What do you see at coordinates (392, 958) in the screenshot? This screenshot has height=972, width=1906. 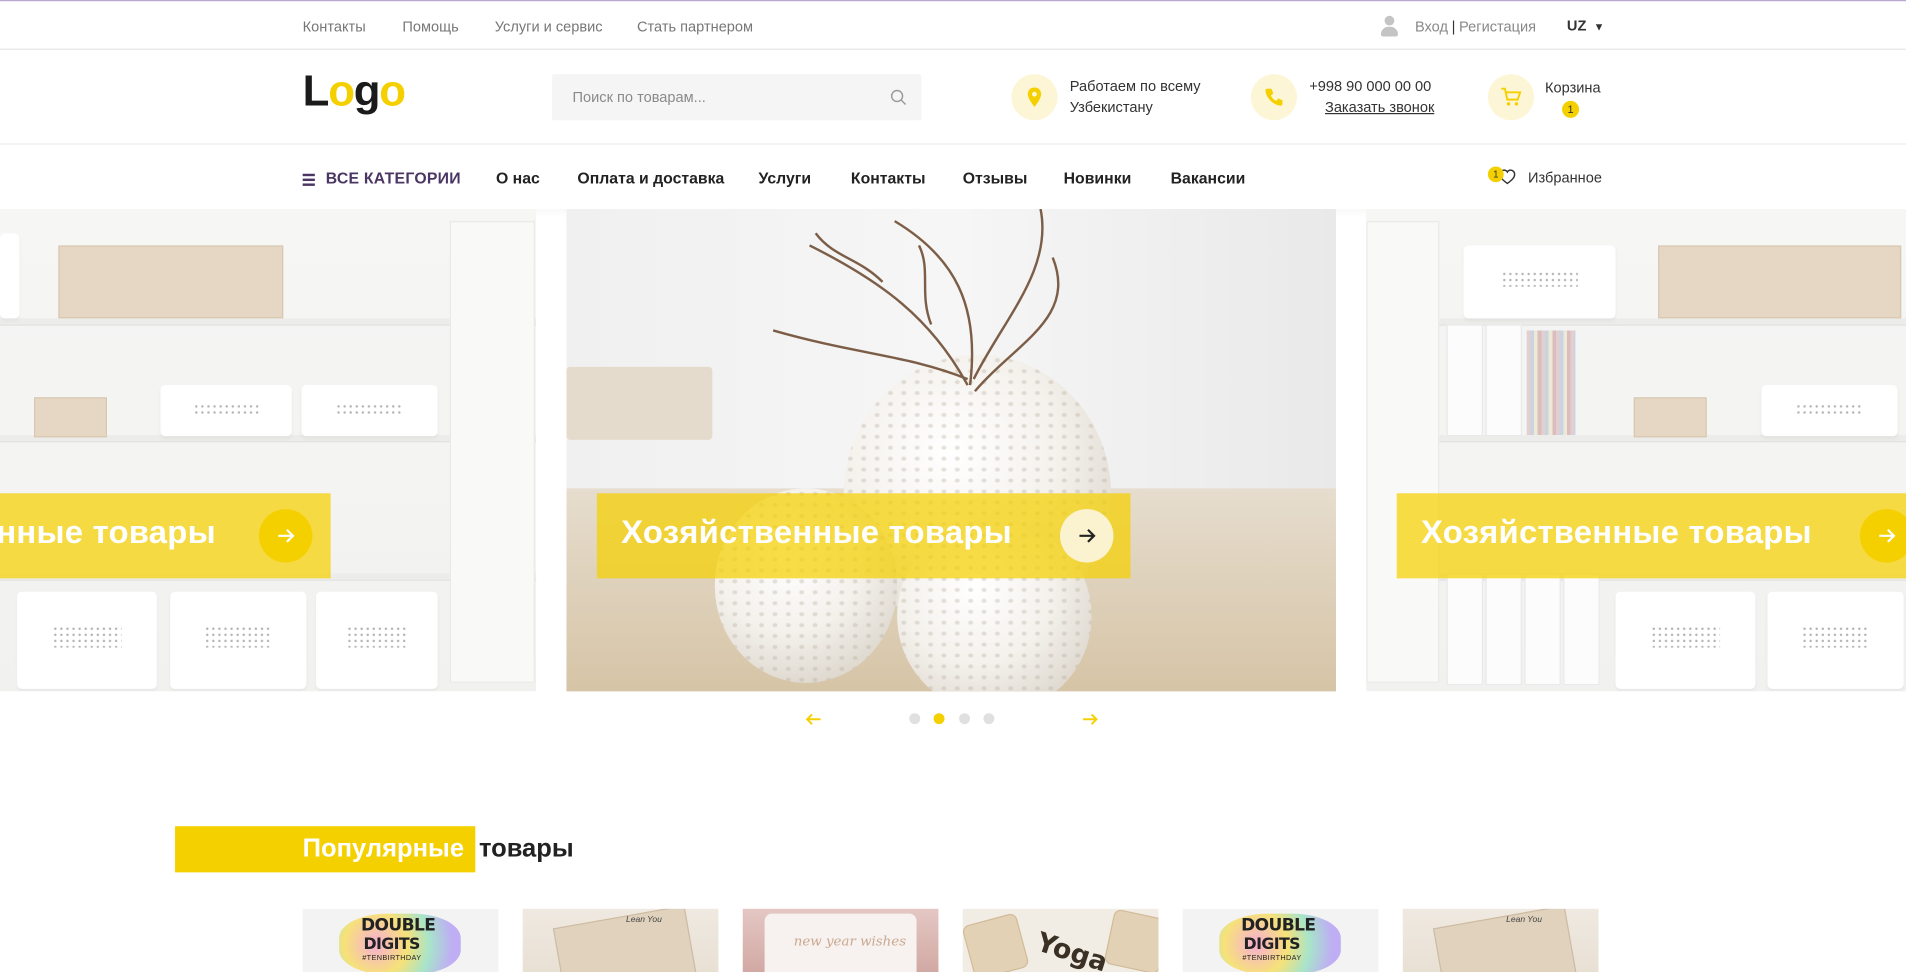 I see `product-1-line-3: #TENBIRTHDAY` at bounding box center [392, 958].